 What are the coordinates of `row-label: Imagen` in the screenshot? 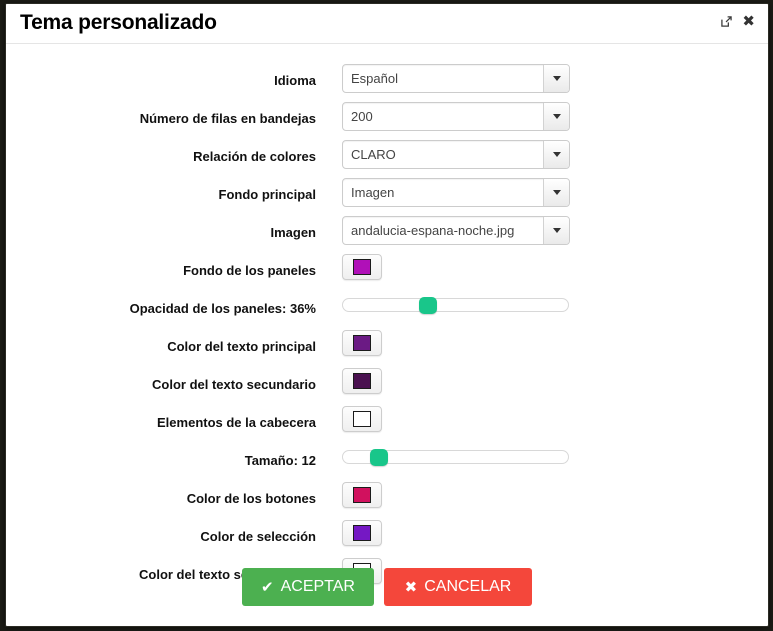 It's located at (293, 232).